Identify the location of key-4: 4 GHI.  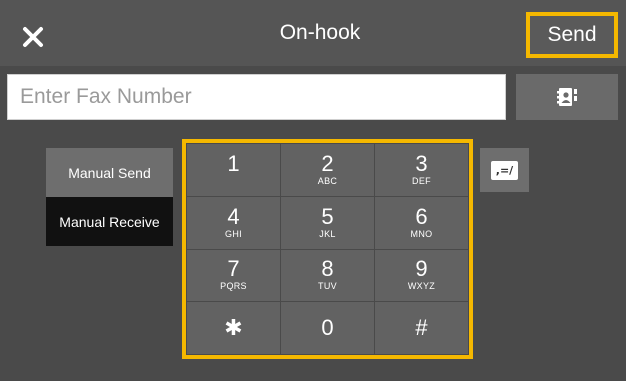
(233, 222).